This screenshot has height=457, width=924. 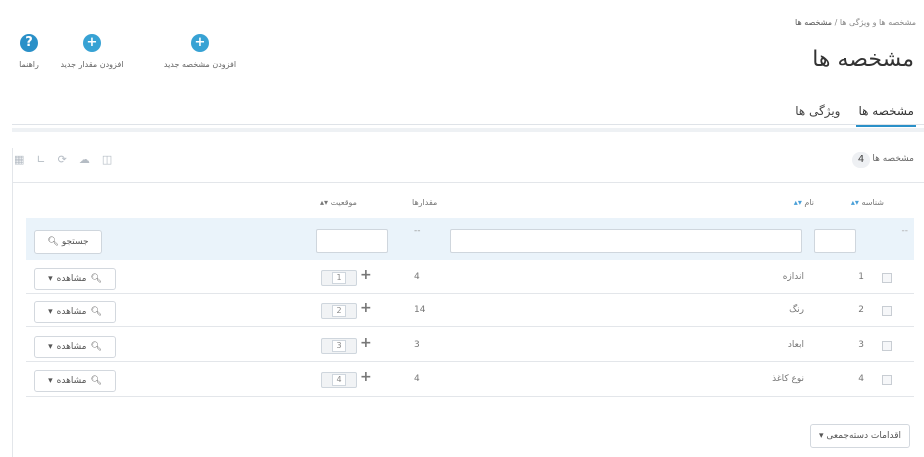 What do you see at coordinates (470, 347) in the screenshot?
I see `table-row: 3 ابعاد 3 + 3 ▾ مشاهده 🔍︎` at bounding box center [470, 347].